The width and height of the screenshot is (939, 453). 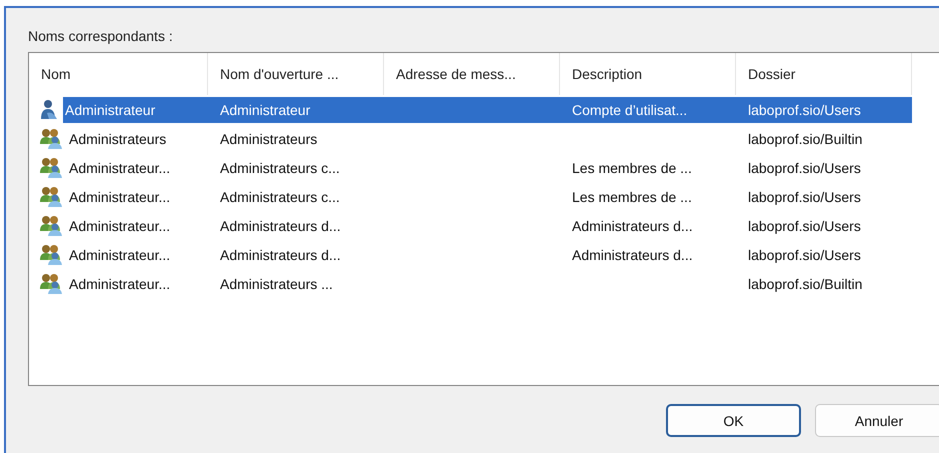 I want to click on column-header: Nom, so click(x=118, y=74).